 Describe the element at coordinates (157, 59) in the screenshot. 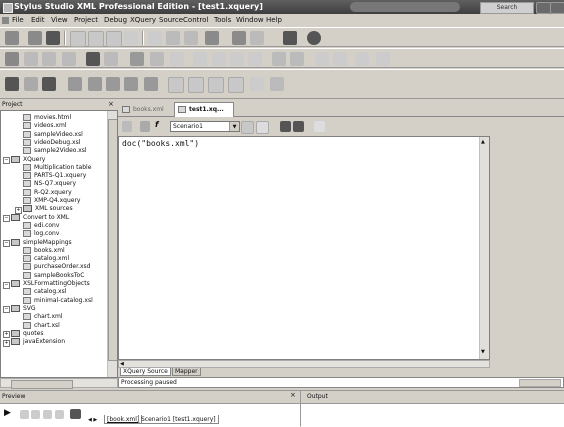

I see `outdent-icon` at that location.